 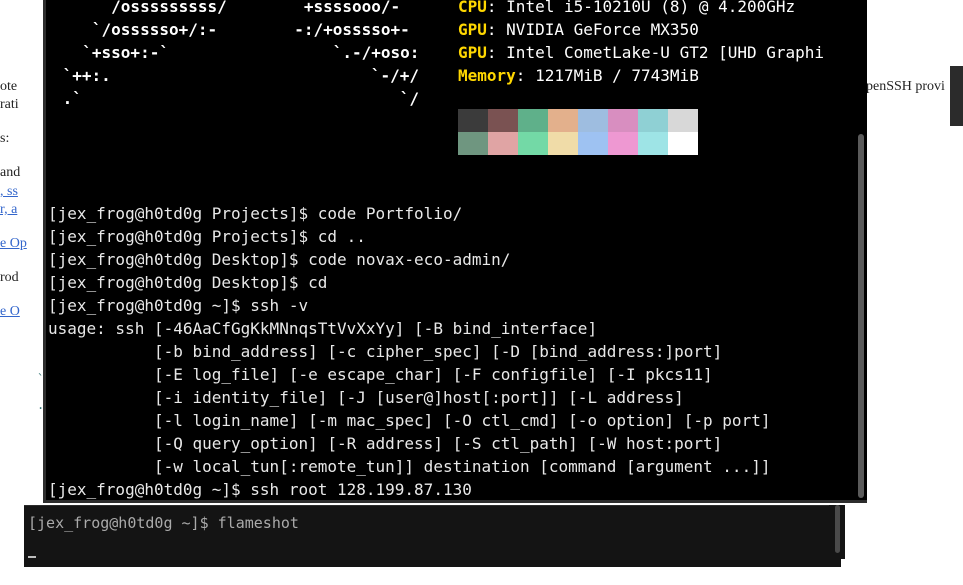 What do you see at coordinates (236, 29) in the screenshot?
I see `ascii-art-line: `/ossssso+/:- -:/+osssso+-` at bounding box center [236, 29].